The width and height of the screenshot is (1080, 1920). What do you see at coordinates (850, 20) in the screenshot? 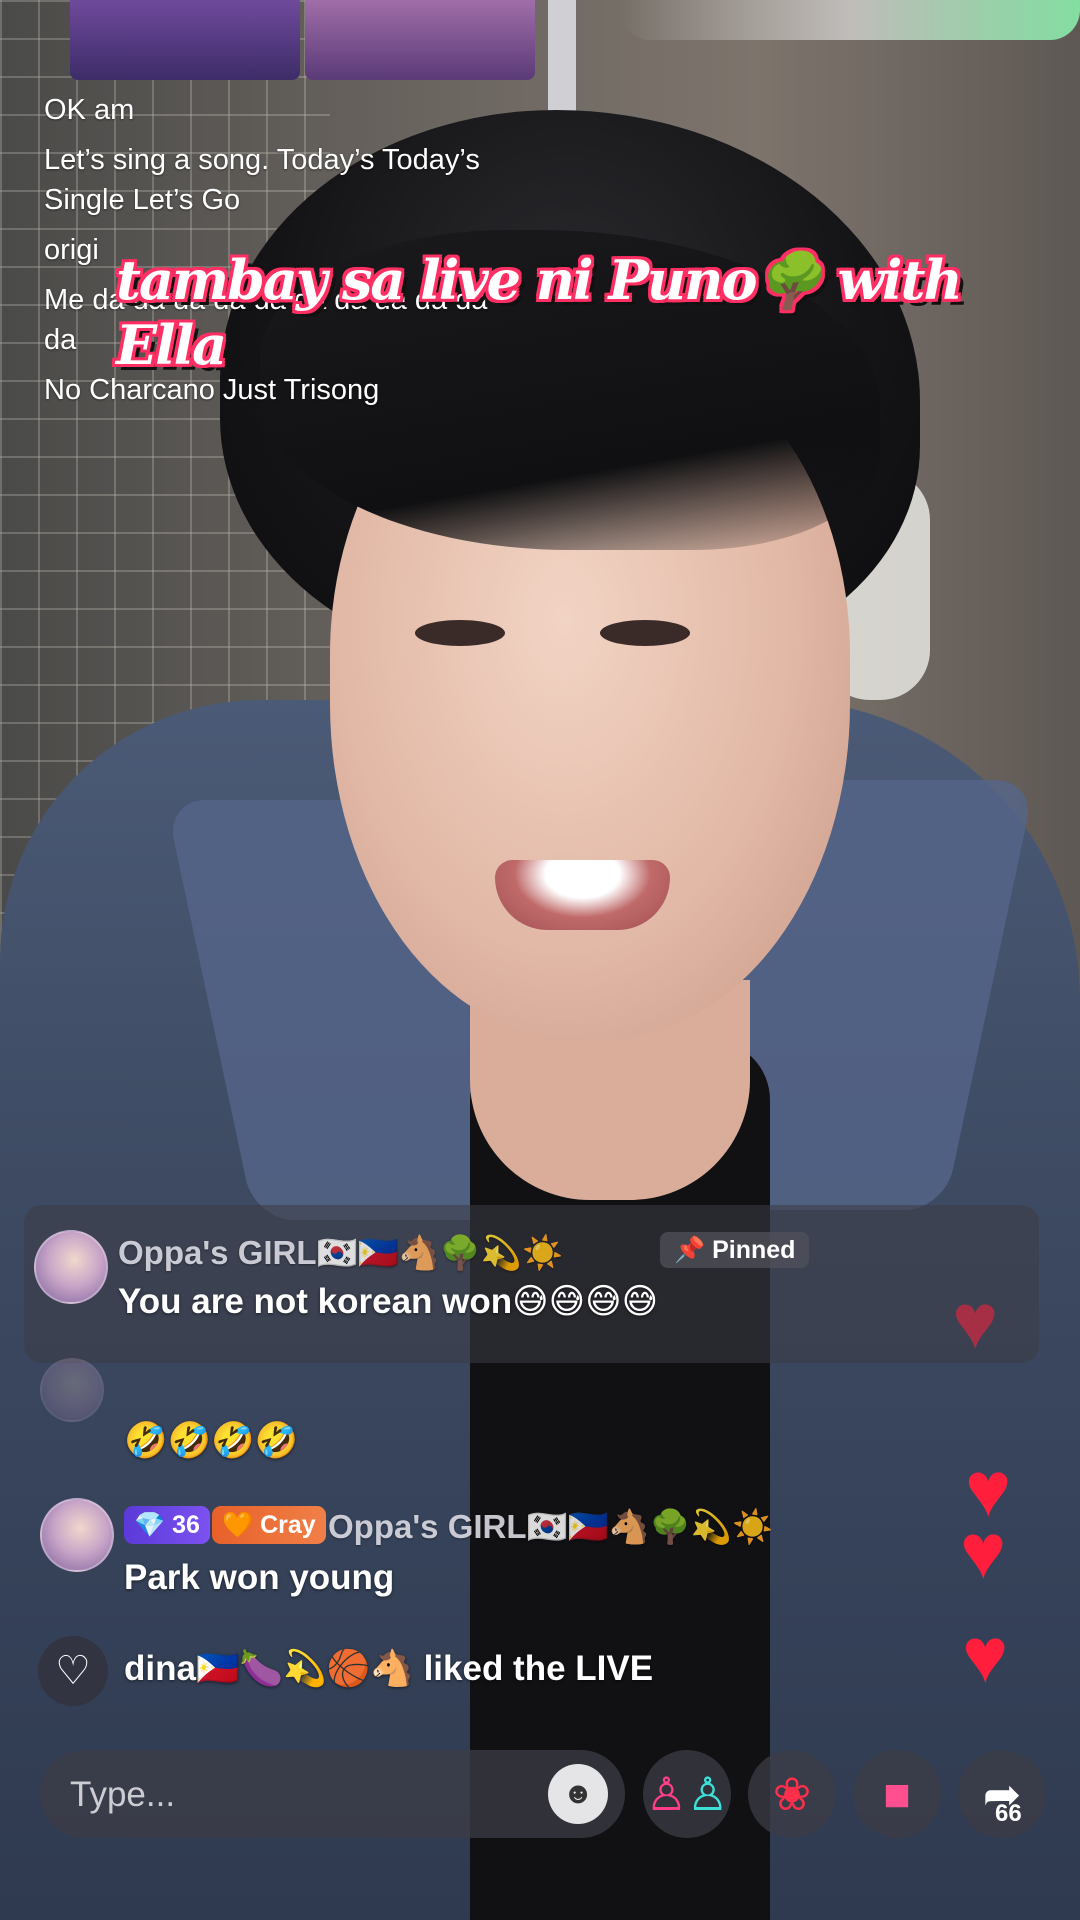
I see `neon-sign` at bounding box center [850, 20].